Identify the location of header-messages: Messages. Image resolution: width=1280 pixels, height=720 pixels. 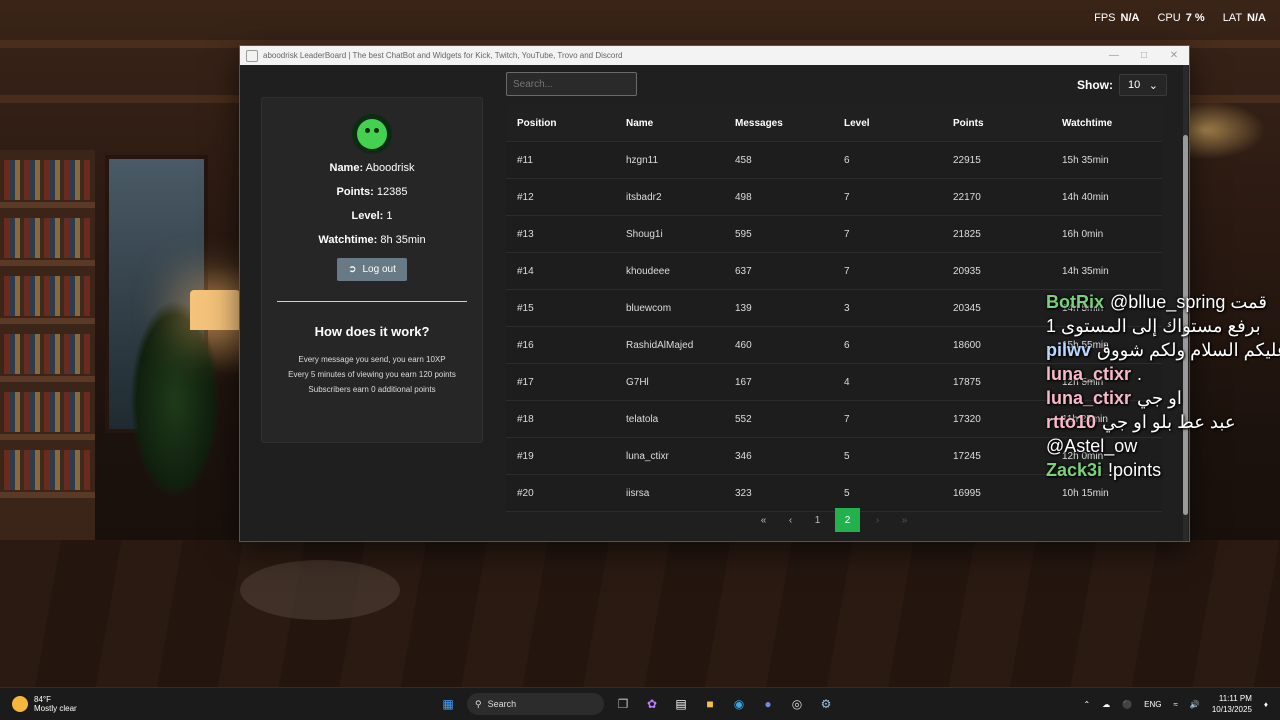
(778, 123).